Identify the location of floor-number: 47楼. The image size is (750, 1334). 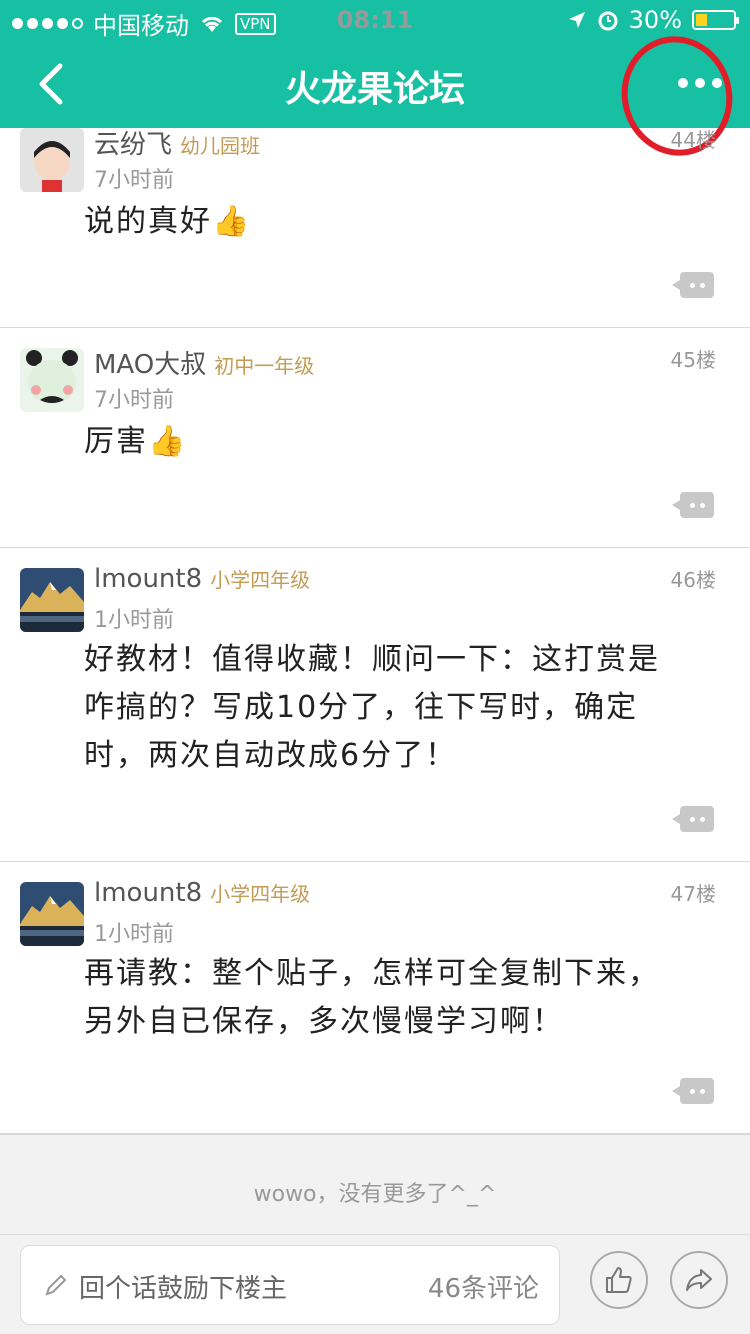
(693, 894).